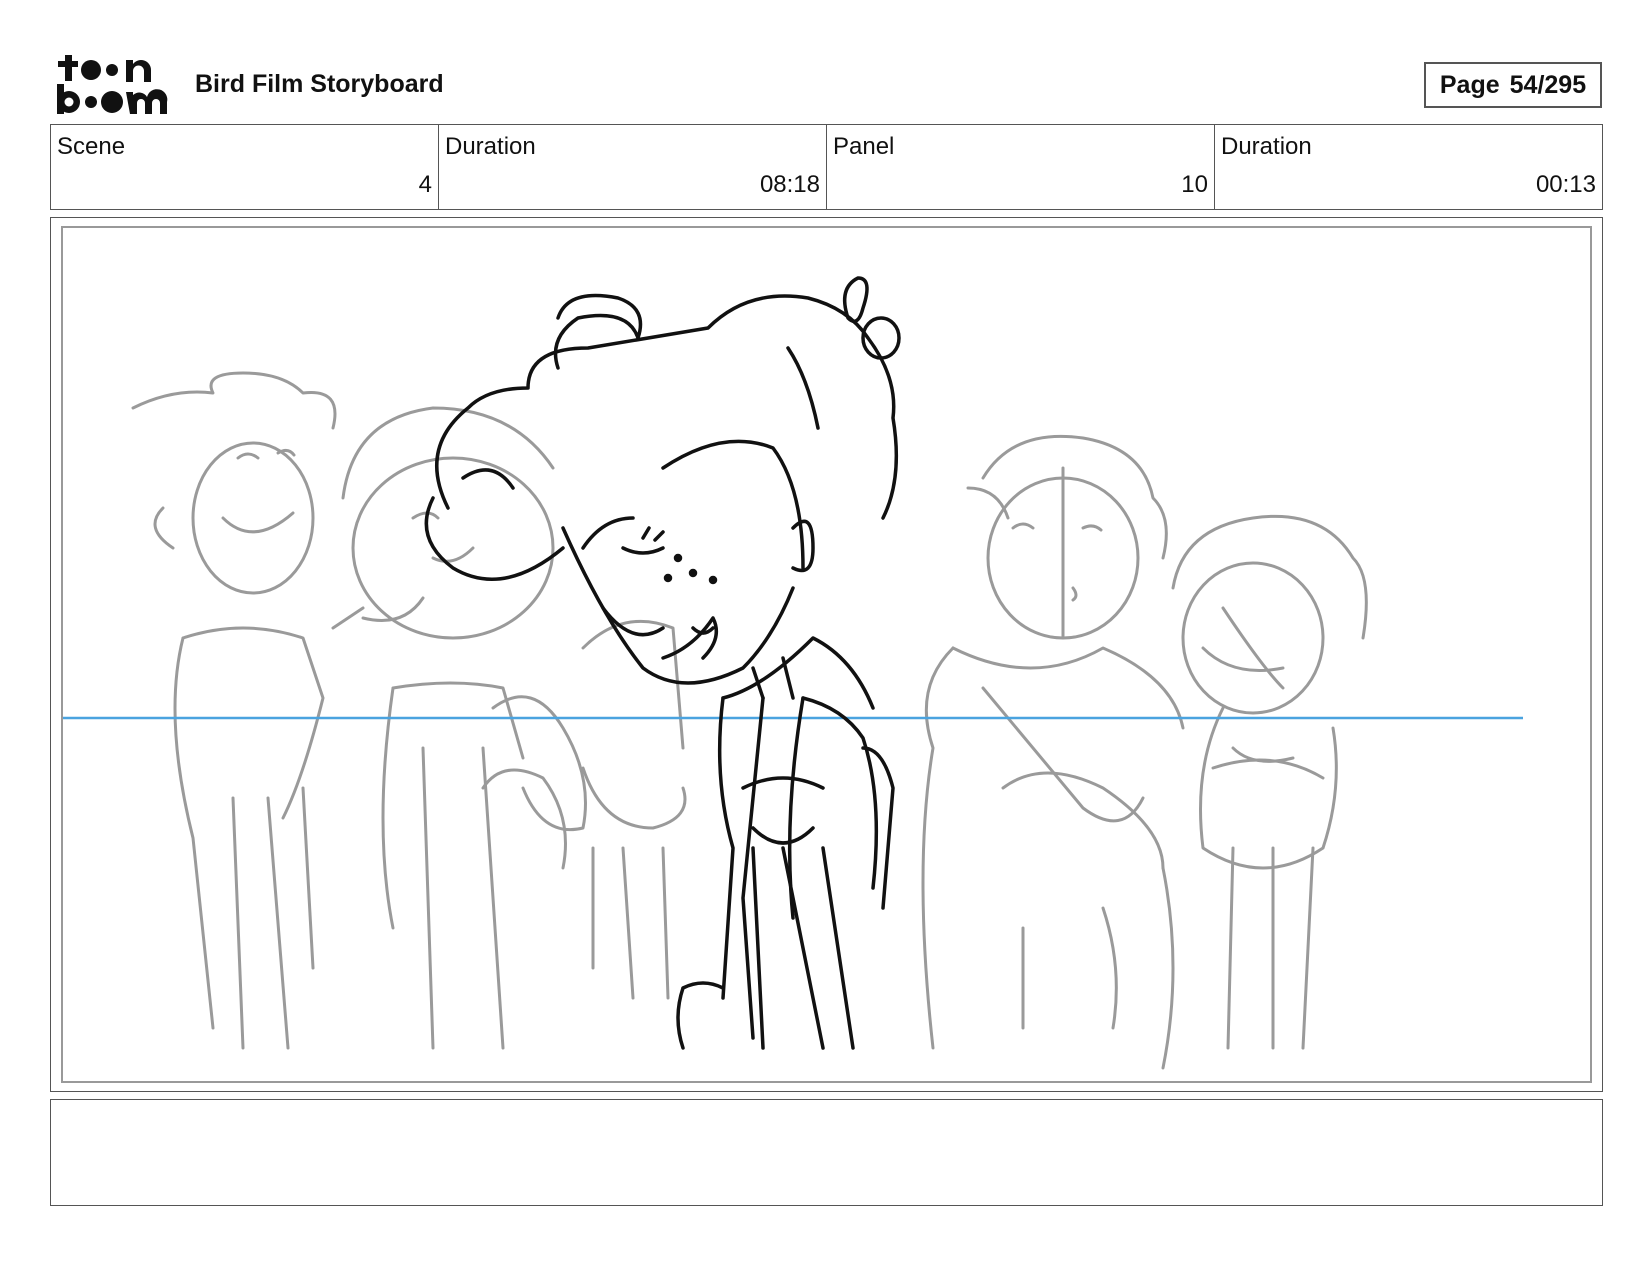 The height and width of the screenshot is (1275, 1650). What do you see at coordinates (425, 184) in the screenshot?
I see `scene-value: 4` at bounding box center [425, 184].